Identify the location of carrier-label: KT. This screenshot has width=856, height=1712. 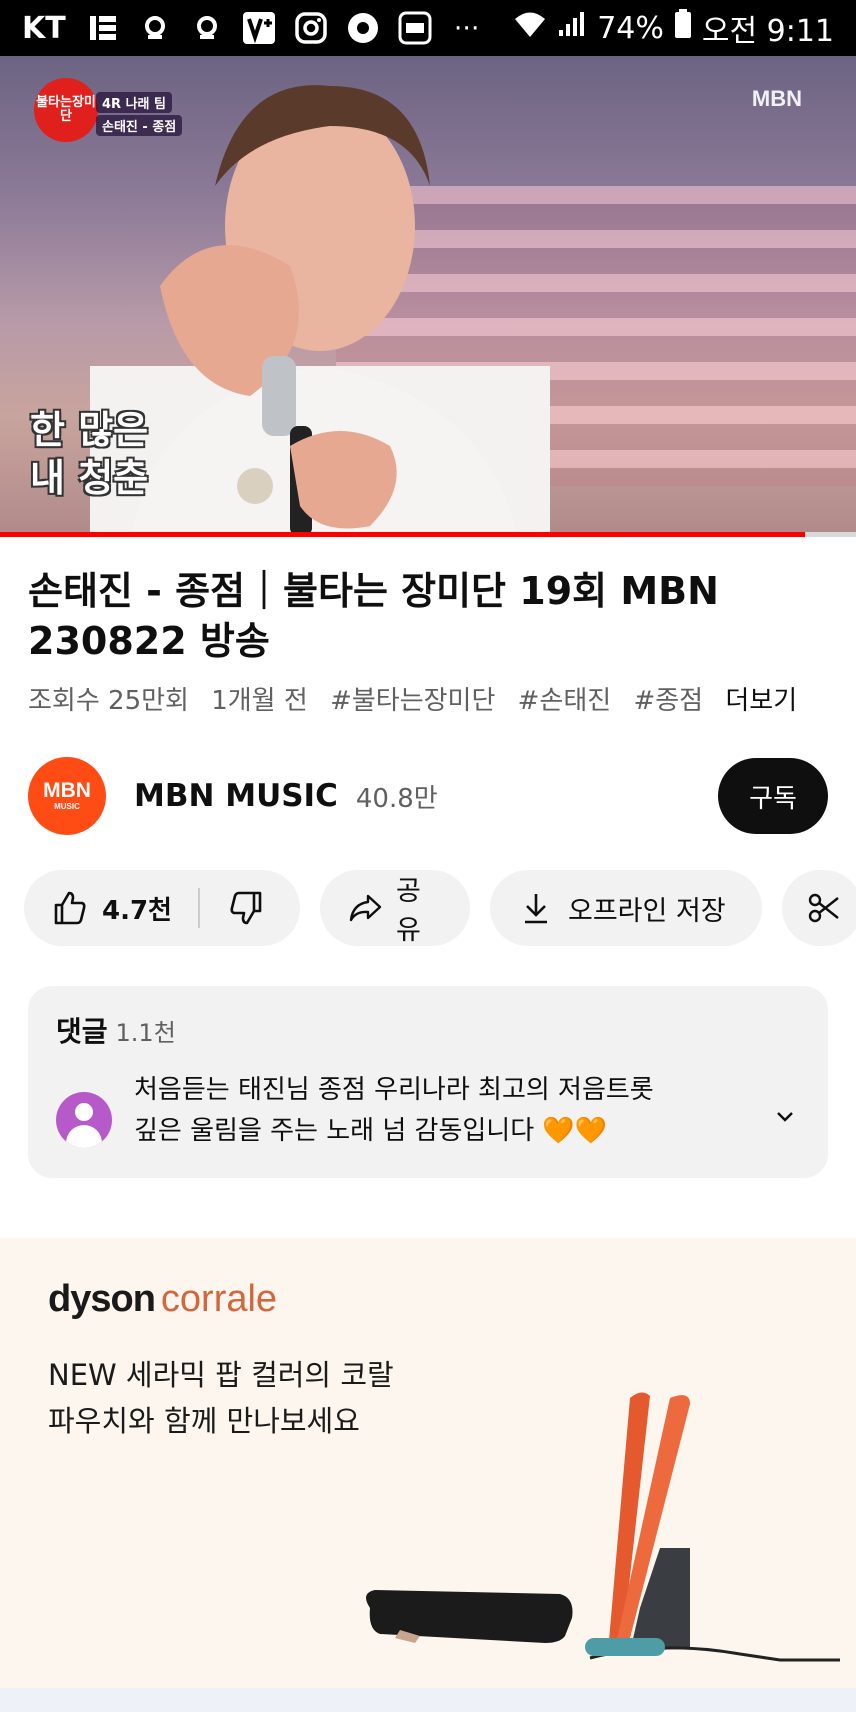
(44, 28).